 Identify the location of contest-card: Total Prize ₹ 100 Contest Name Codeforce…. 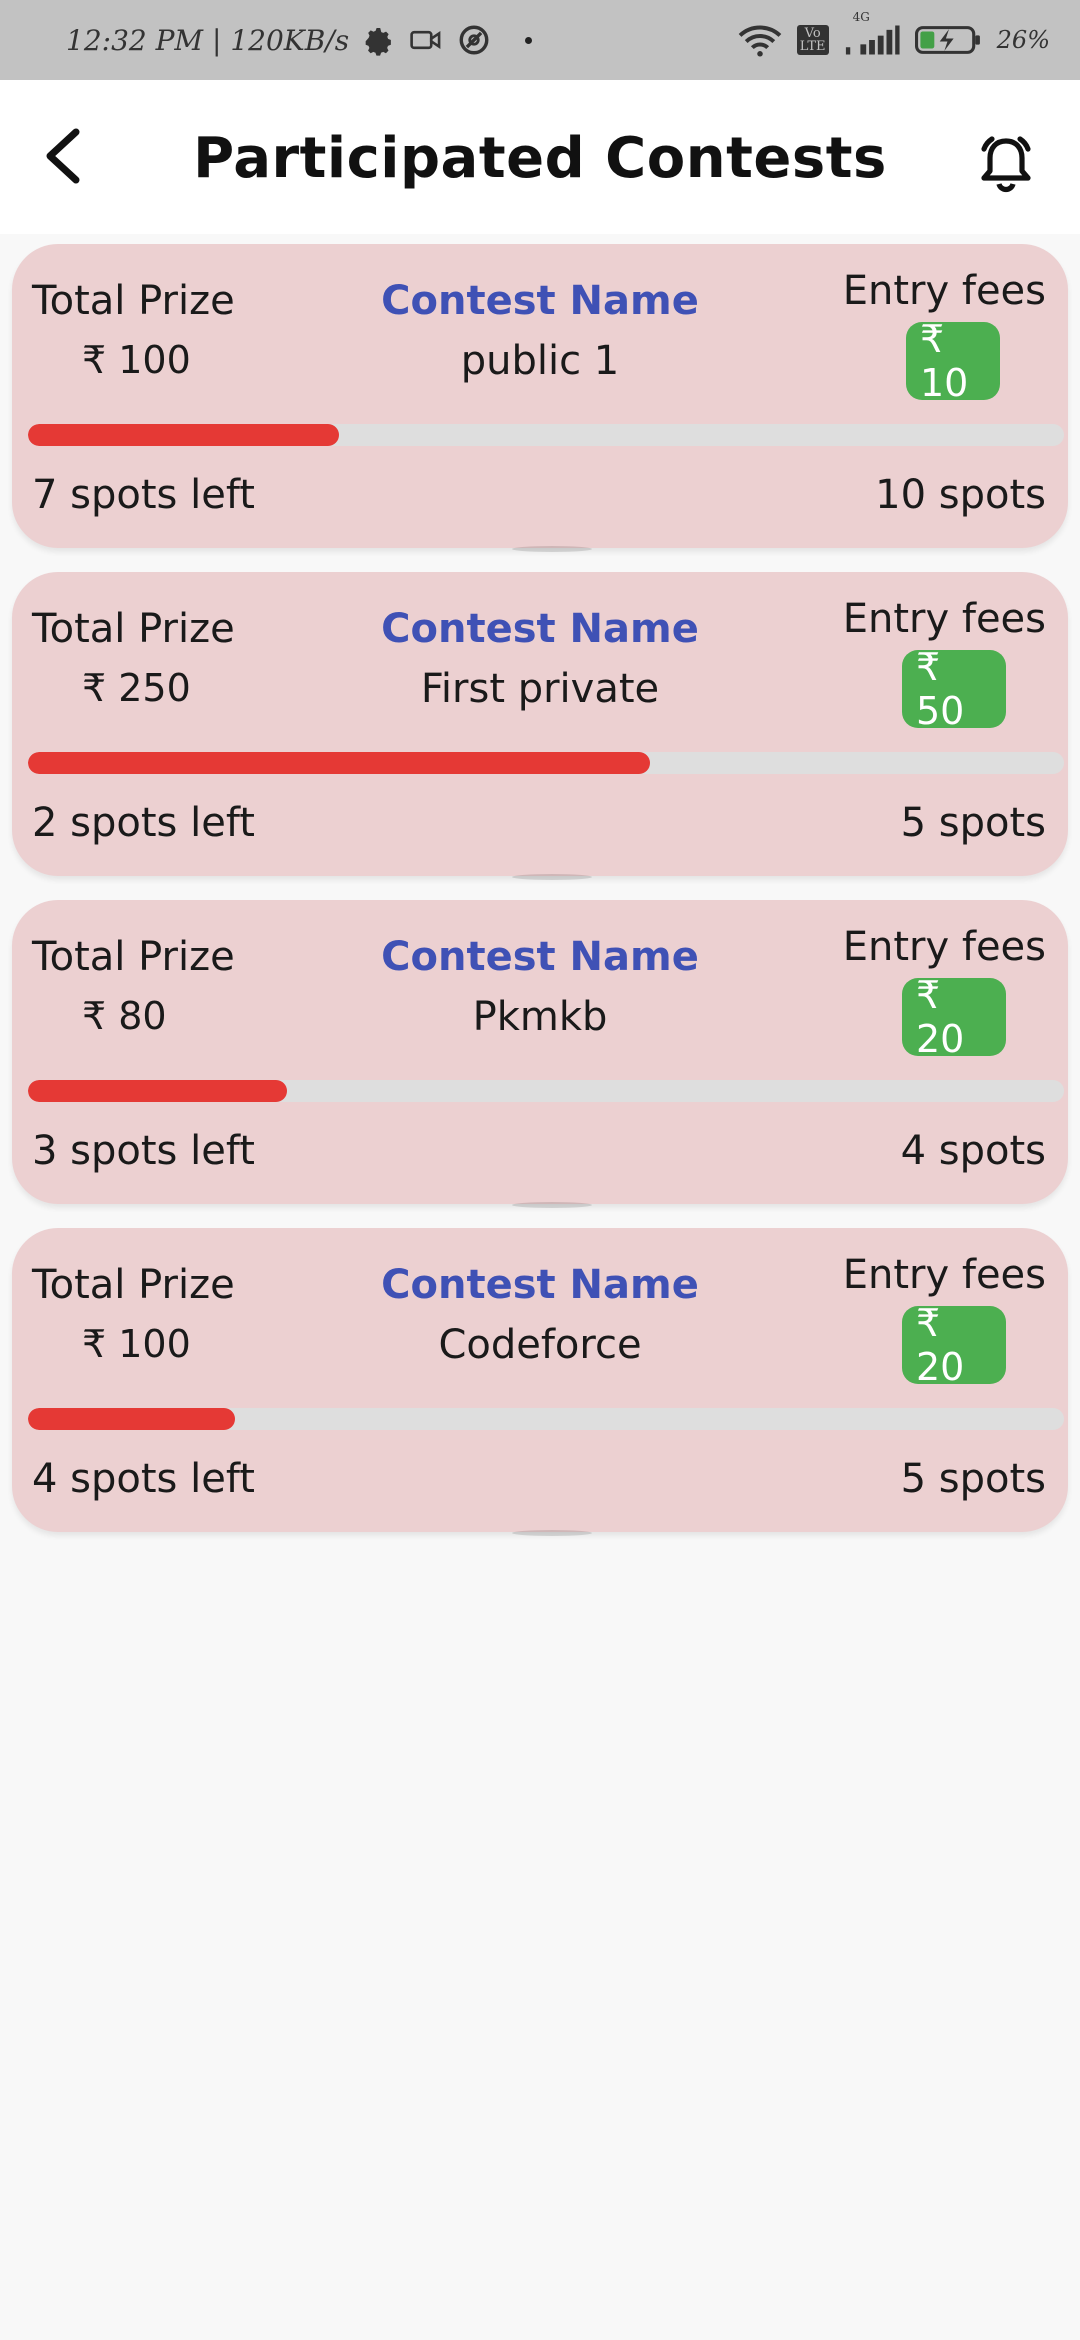
(540, 1382).